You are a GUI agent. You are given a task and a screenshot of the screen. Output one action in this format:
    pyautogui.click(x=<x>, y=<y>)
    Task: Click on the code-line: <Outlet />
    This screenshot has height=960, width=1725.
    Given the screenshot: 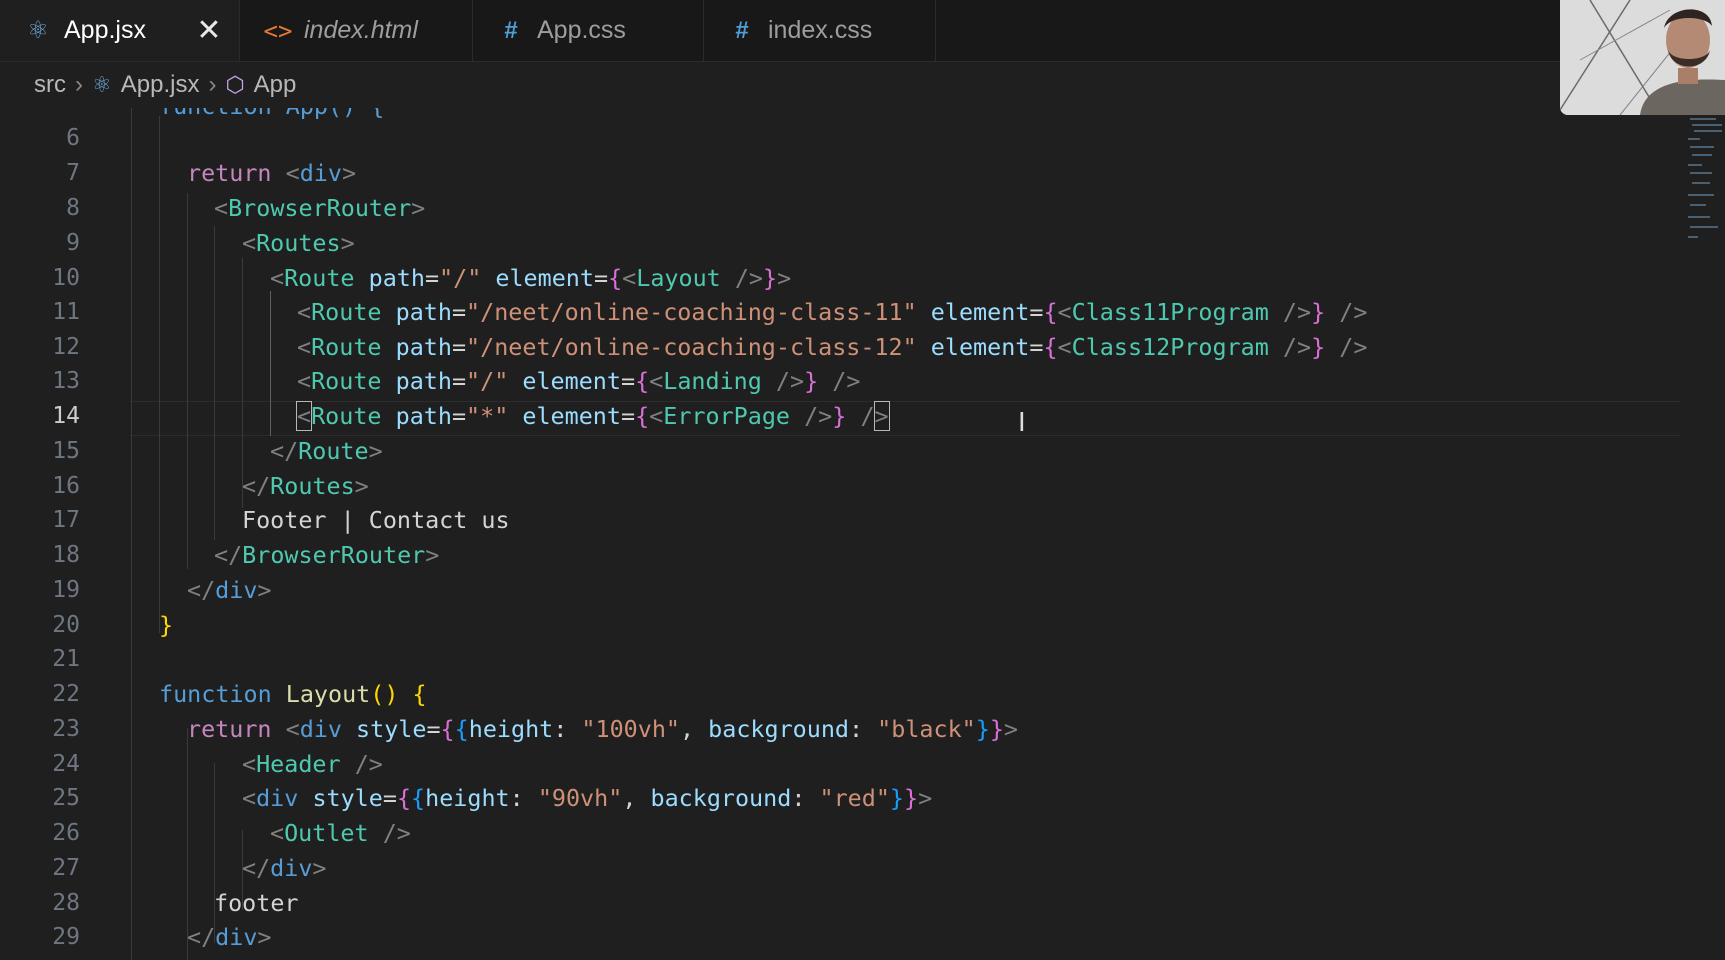 What is the action you would take?
    pyautogui.click(x=340, y=833)
    